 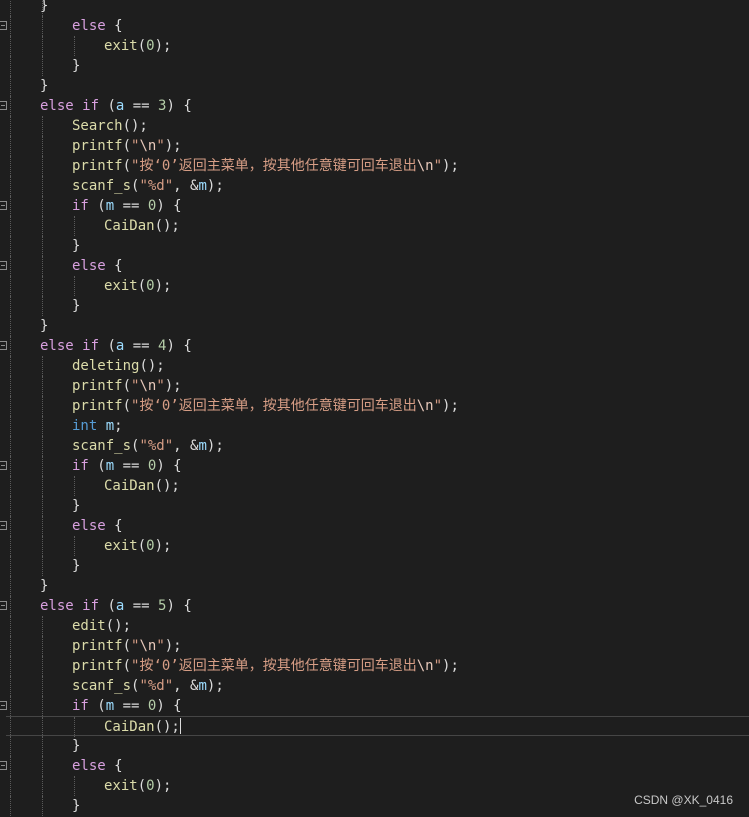 What do you see at coordinates (374, 346) in the screenshot?
I see `code-line: else if (a == 4) {` at bounding box center [374, 346].